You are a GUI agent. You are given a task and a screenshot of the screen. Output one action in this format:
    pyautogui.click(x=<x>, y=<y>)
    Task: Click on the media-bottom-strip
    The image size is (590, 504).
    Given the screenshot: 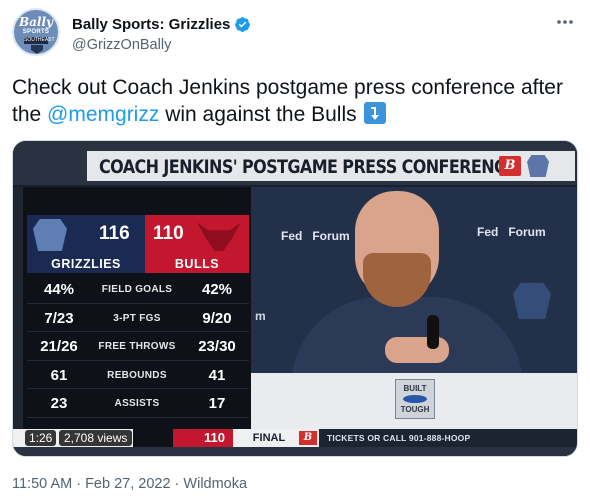 What is the action you would take?
    pyautogui.click(x=295, y=451)
    